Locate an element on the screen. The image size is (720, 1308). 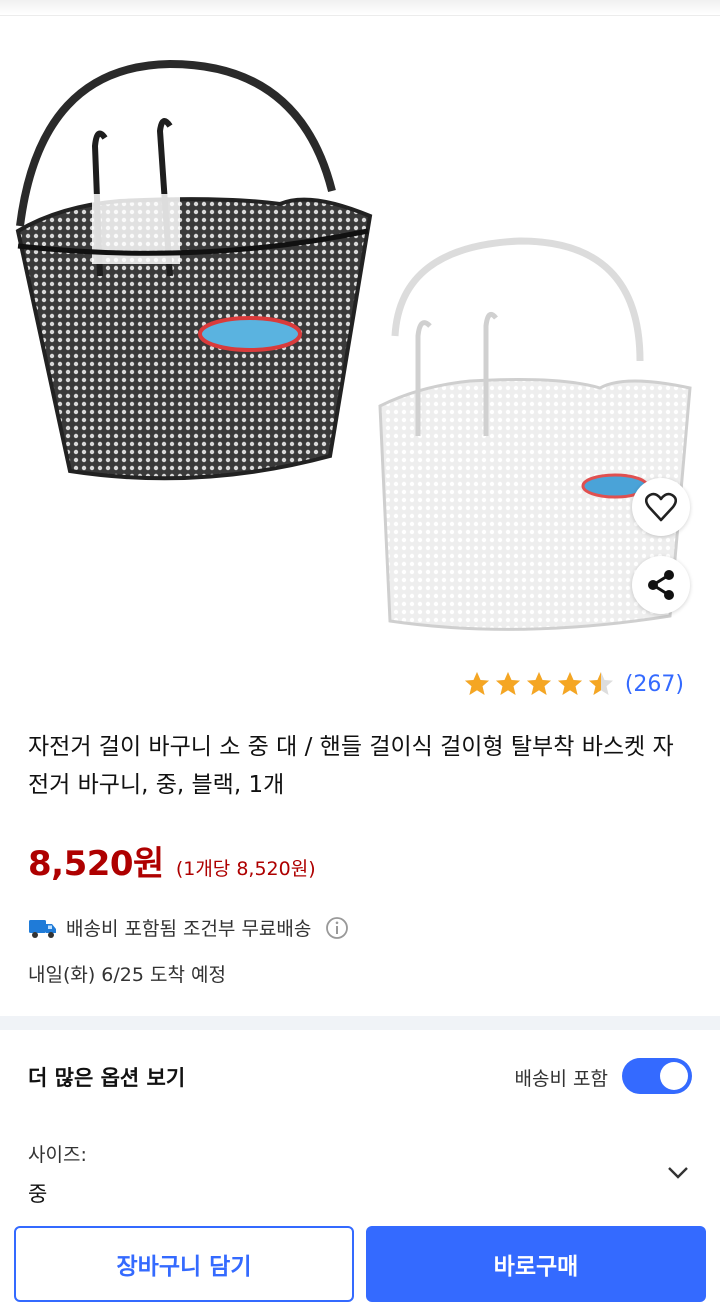
rating-stars is located at coordinates (539, 684).